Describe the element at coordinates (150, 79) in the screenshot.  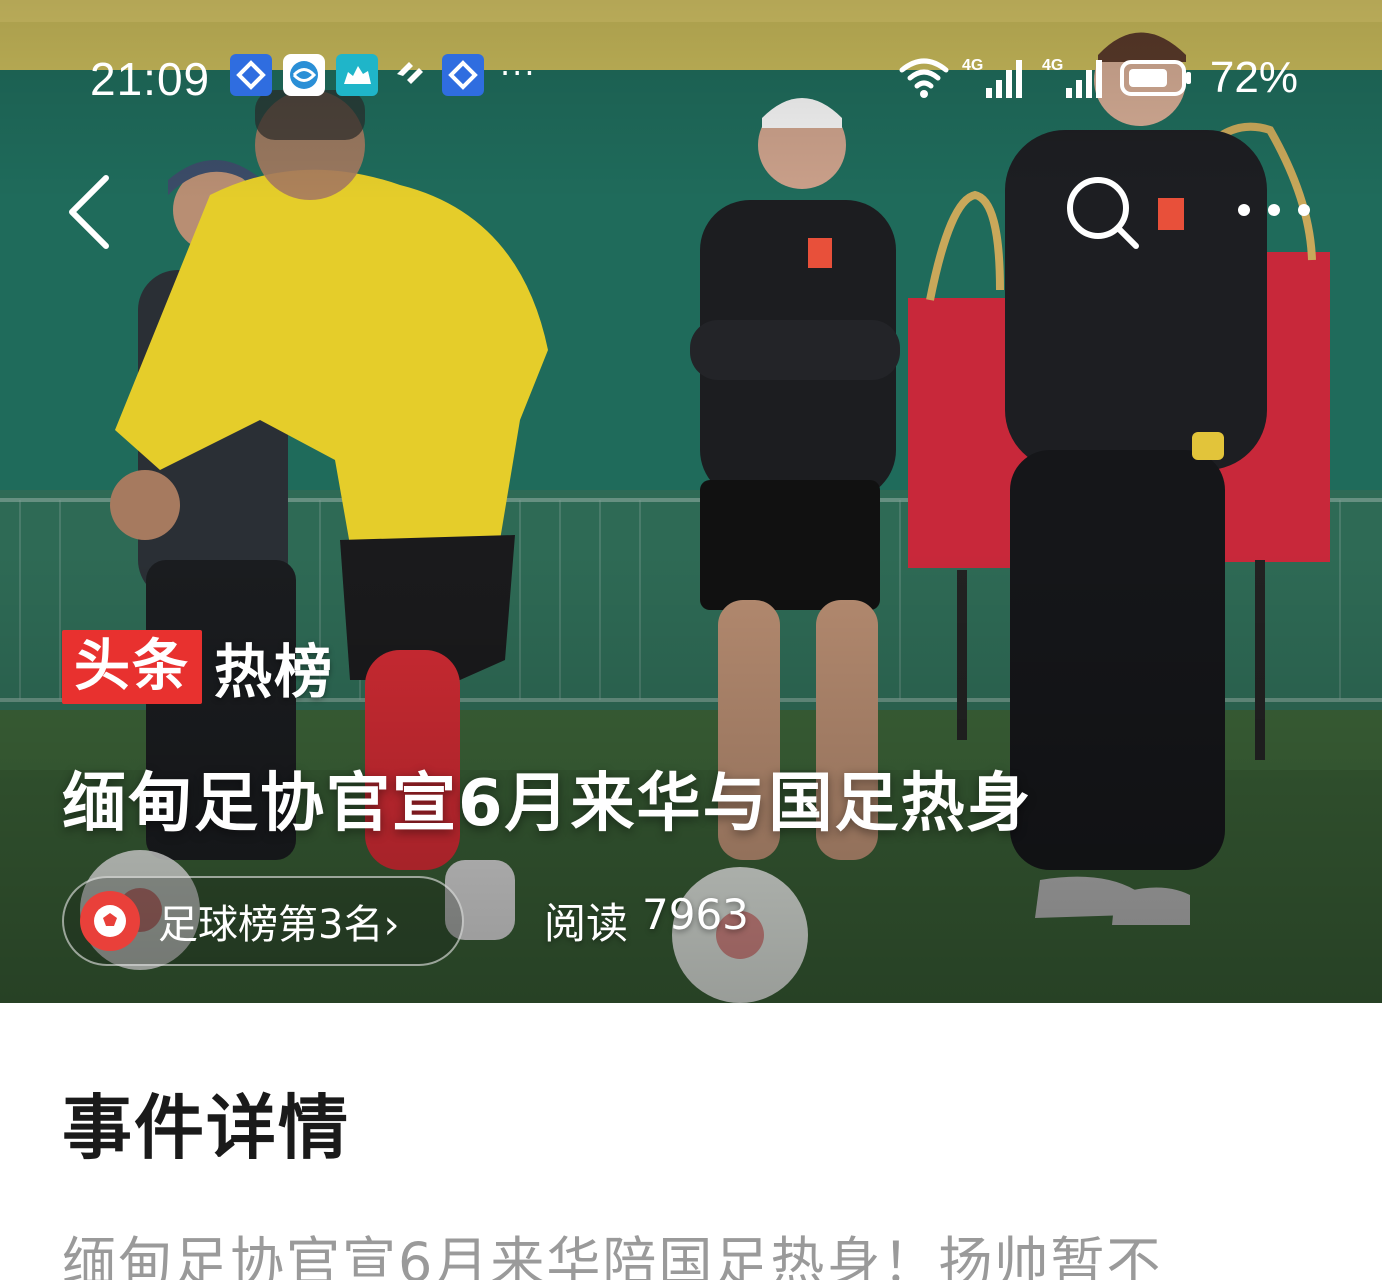
I see `status-time: 21:09` at that location.